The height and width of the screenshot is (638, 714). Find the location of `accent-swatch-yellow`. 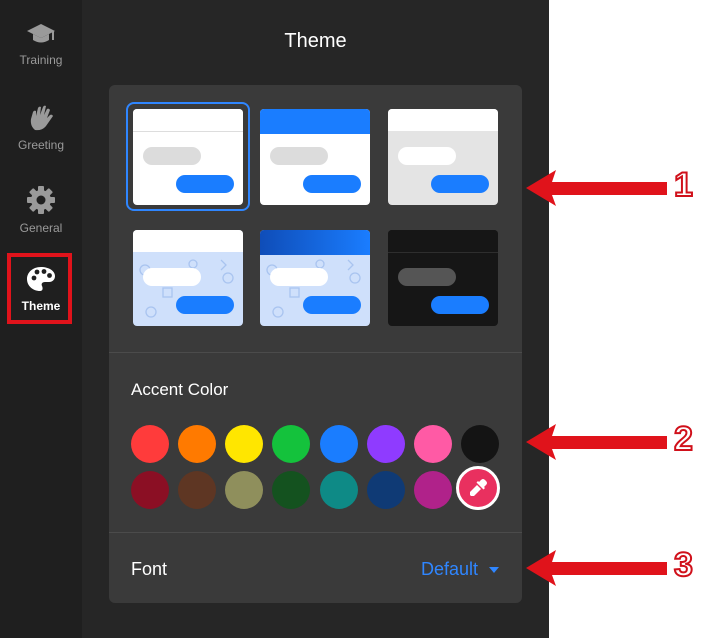

accent-swatch-yellow is located at coordinates (244, 444).